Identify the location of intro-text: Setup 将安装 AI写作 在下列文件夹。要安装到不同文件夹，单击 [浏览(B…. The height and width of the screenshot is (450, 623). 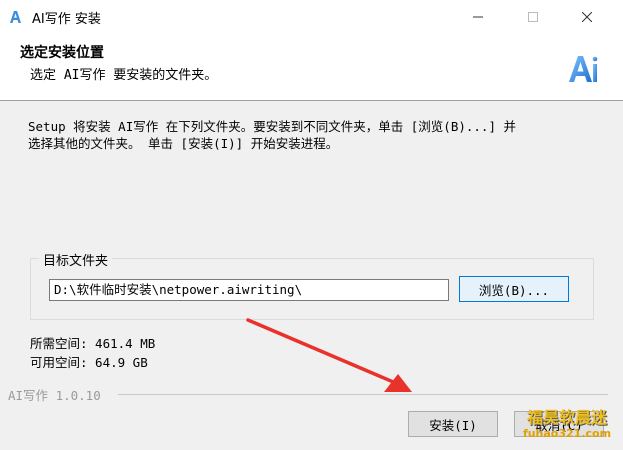
(313, 135).